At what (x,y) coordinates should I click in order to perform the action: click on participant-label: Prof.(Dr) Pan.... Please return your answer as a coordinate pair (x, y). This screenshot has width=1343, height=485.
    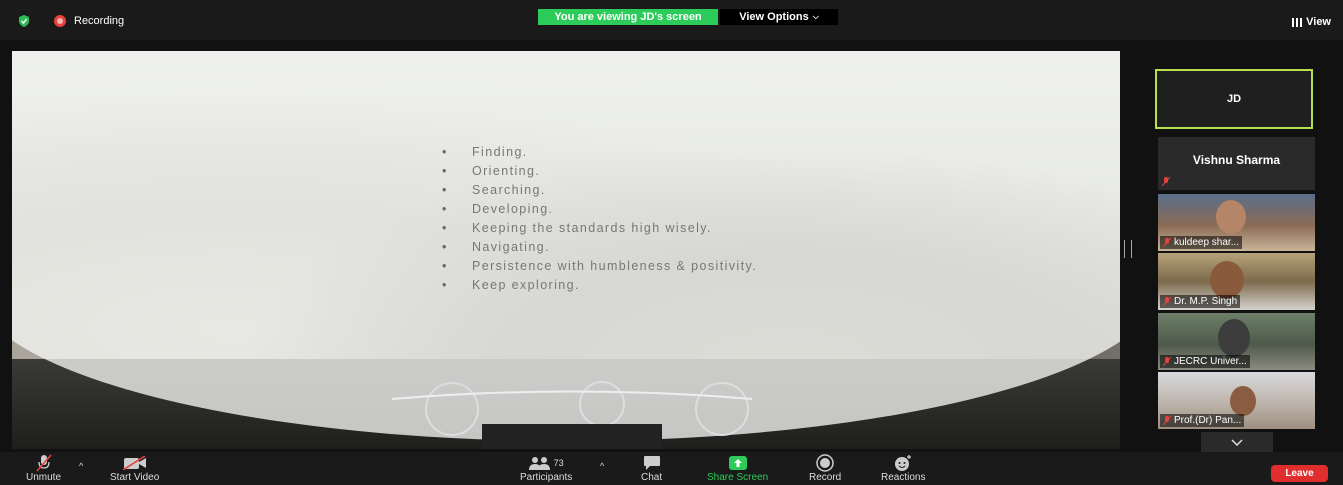
    Looking at the image, I should click on (1202, 420).